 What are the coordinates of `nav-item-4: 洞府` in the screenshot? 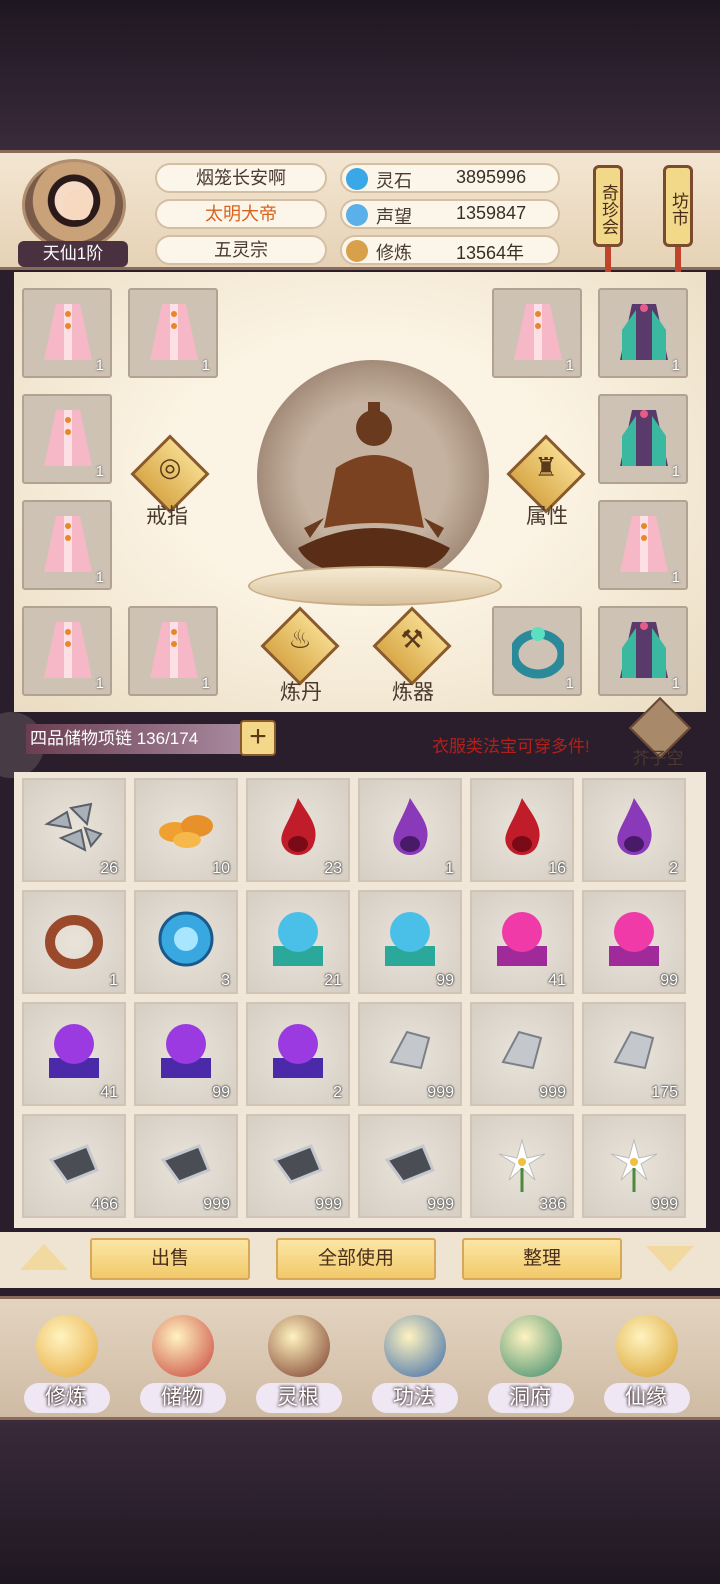 It's located at (530, 1364).